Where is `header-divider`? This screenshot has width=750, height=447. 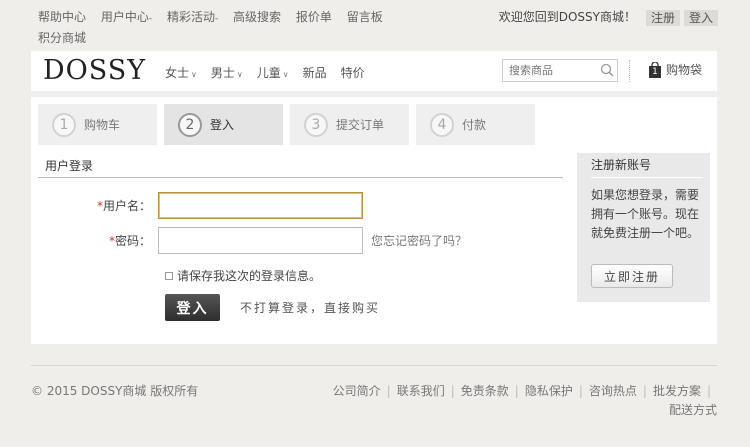 header-divider is located at coordinates (629, 71).